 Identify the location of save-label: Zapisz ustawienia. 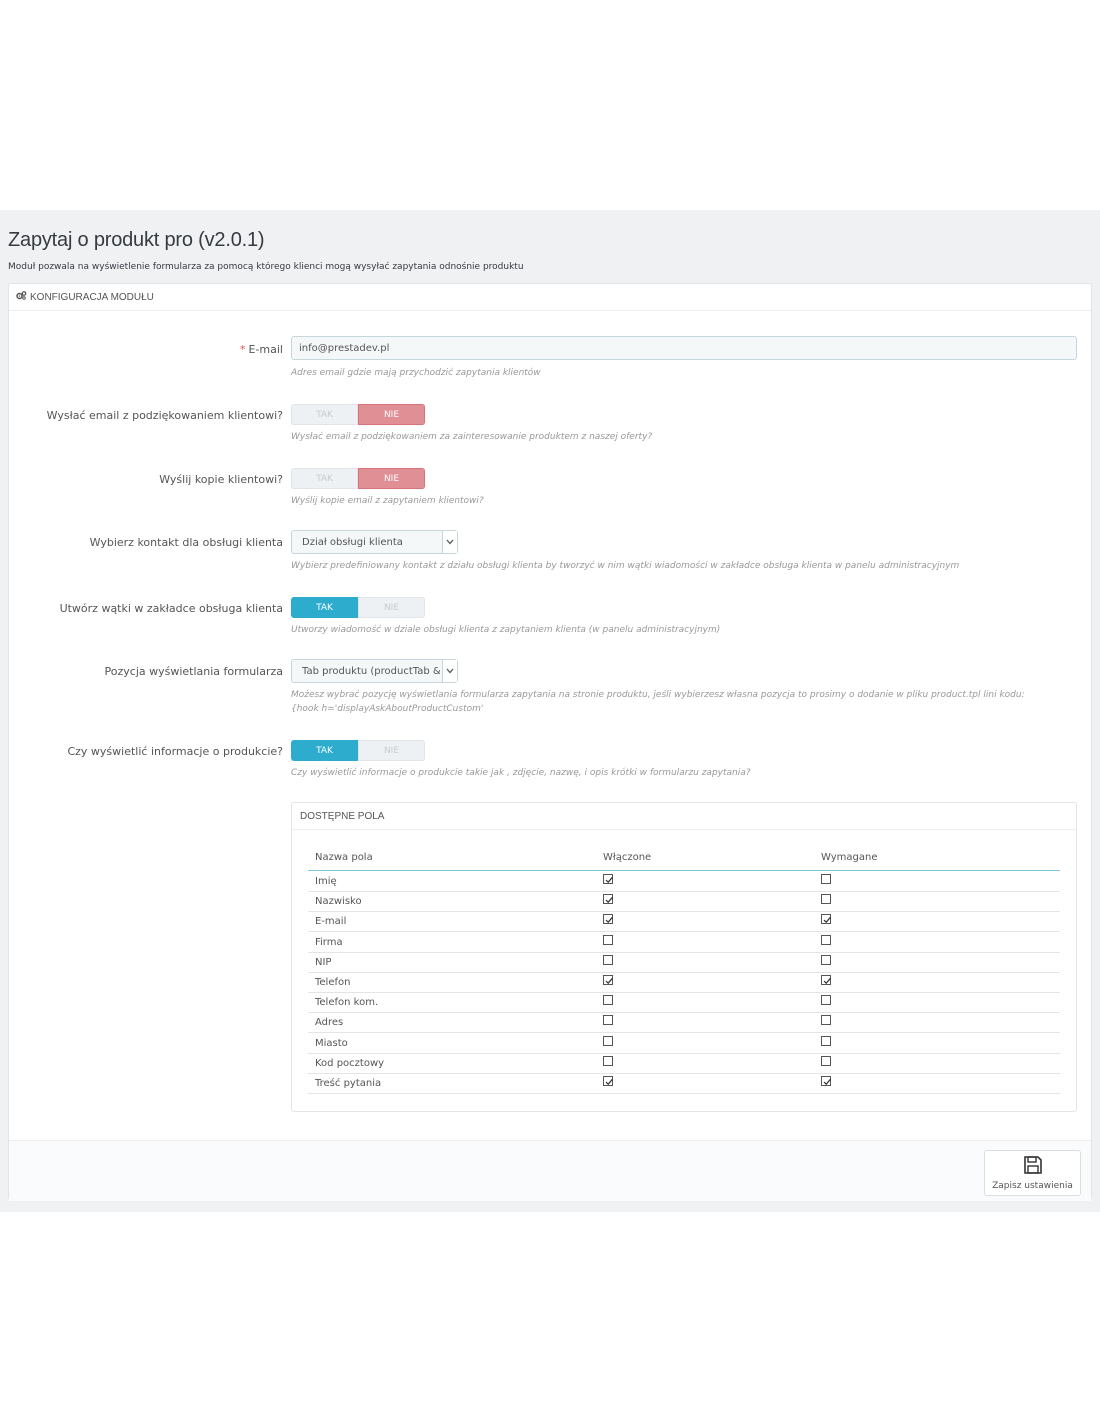
(1032, 1186).